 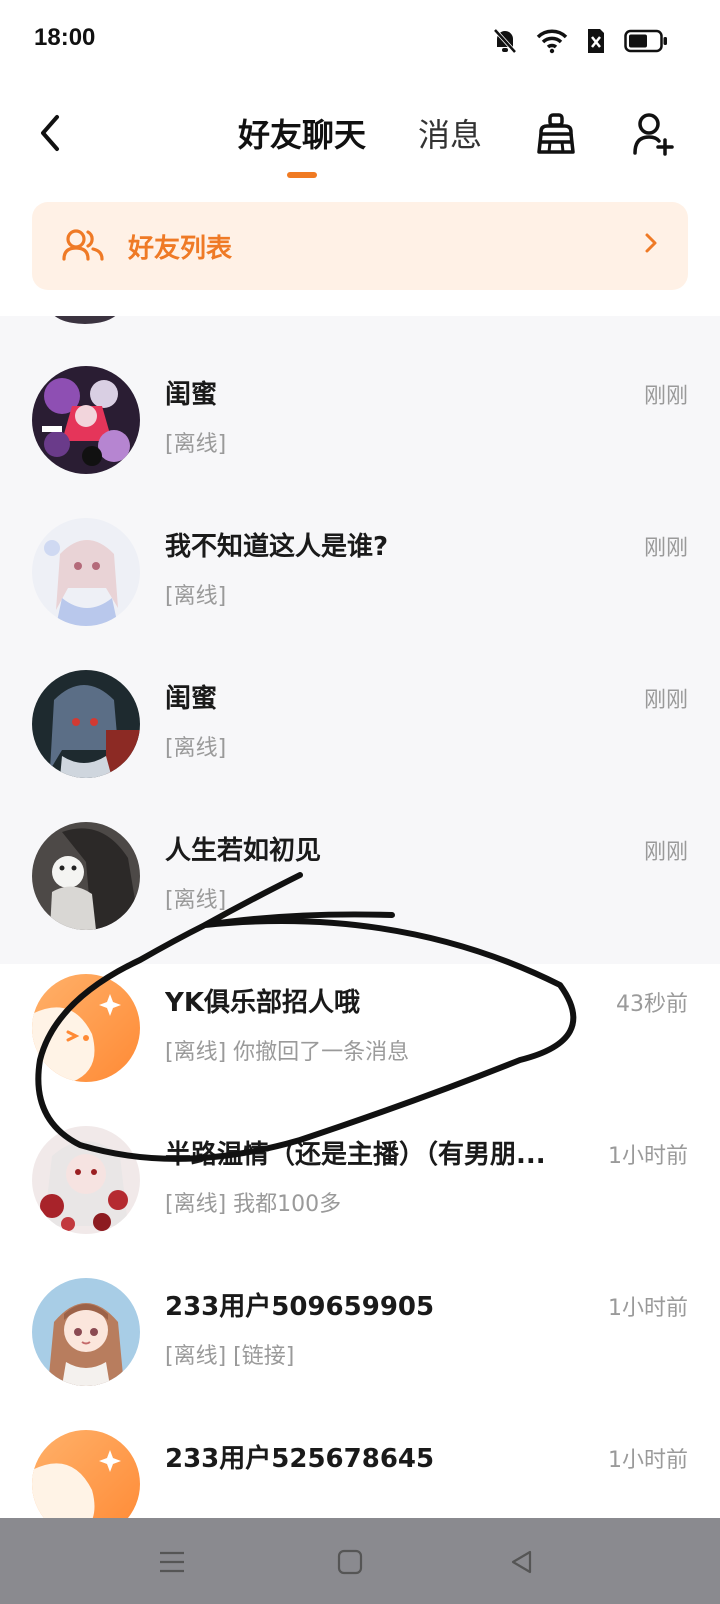 What do you see at coordinates (360, 40) in the screenshot?
I see `status-bar: 18:00` at bounding box center [360, 40].